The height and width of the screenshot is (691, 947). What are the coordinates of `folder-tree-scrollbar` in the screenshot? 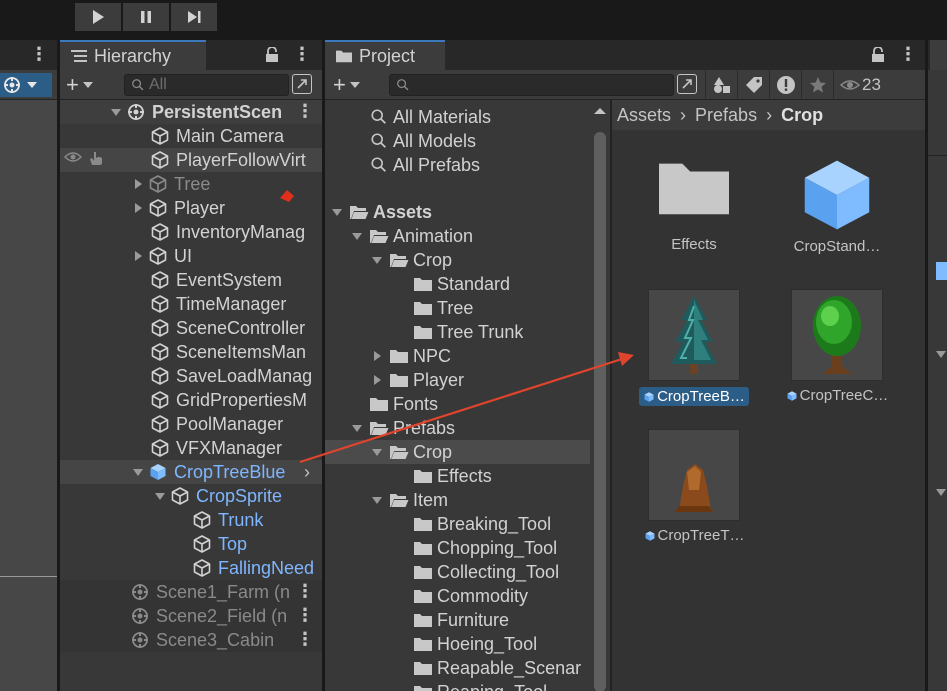 It's located at (600, 395).